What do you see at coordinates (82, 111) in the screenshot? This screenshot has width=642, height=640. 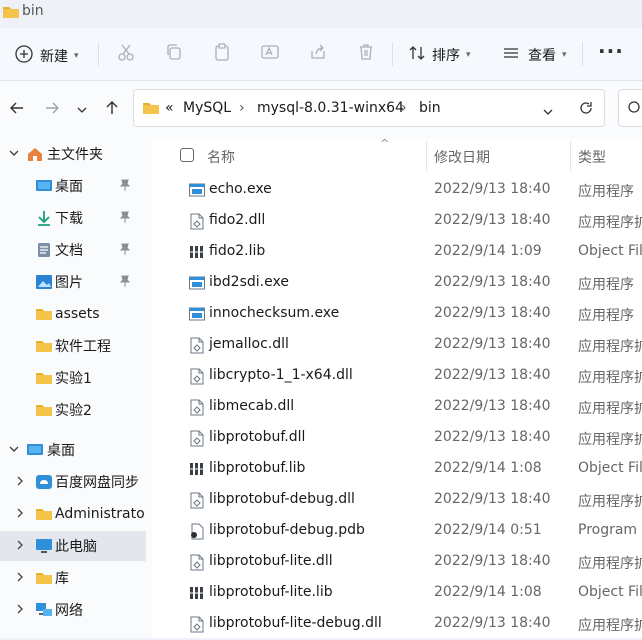 I see `recent-locations-icon` at bounding box center [82, 111].